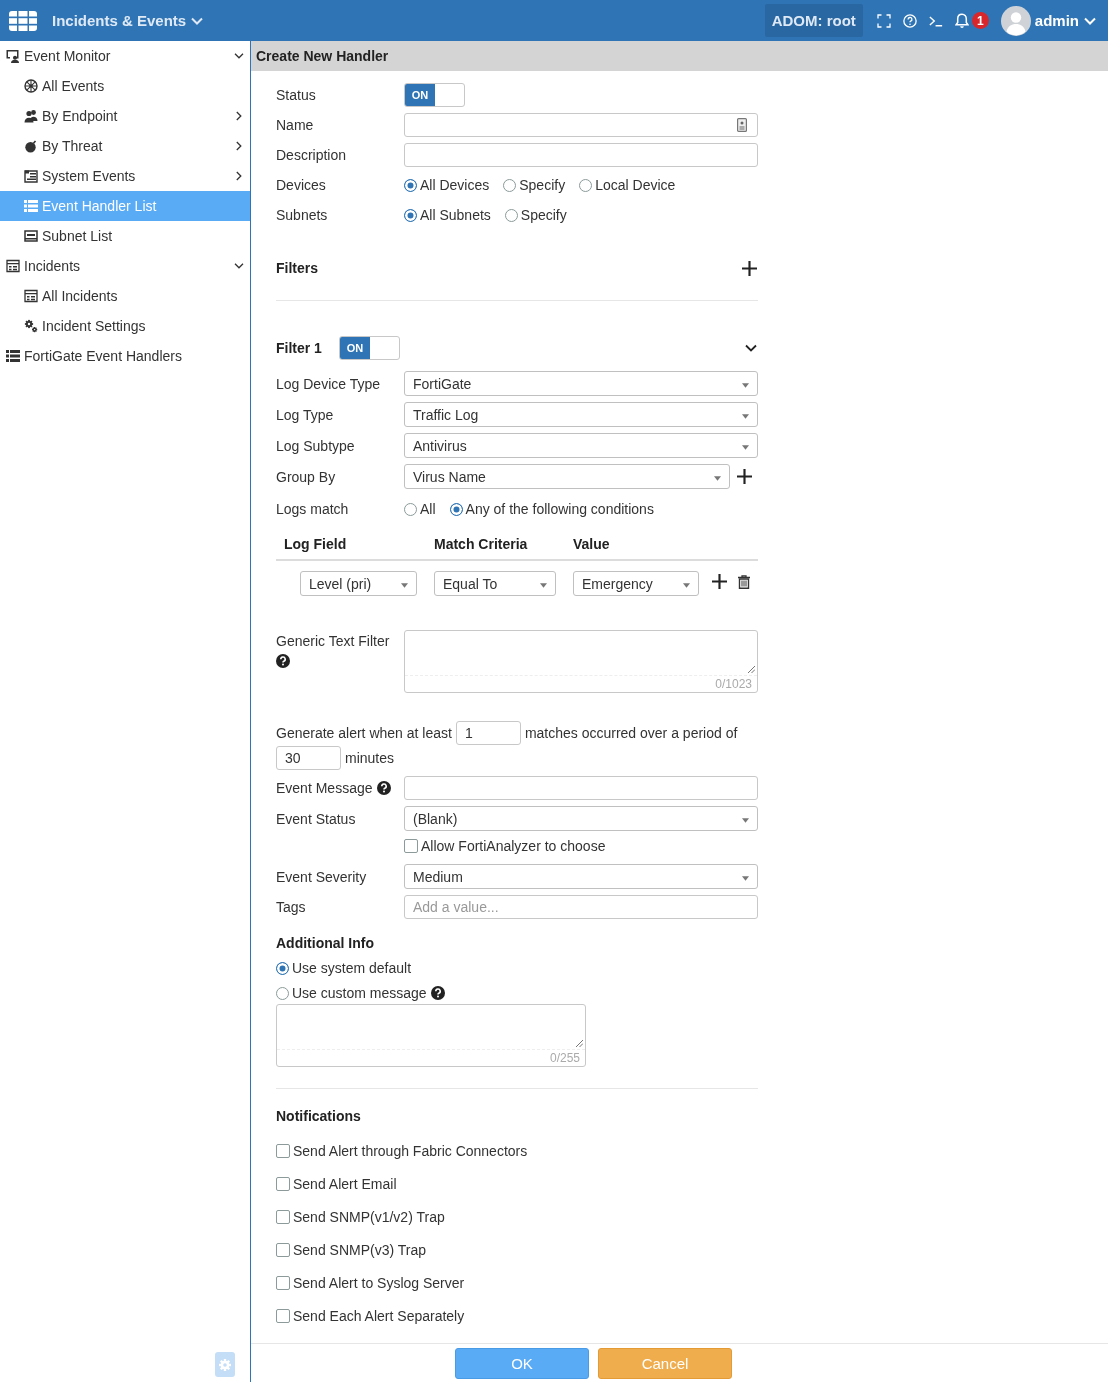  Describe the element at coordinates (581, 383) in the screenshot. I see `select-field: FortiGate` at that location.